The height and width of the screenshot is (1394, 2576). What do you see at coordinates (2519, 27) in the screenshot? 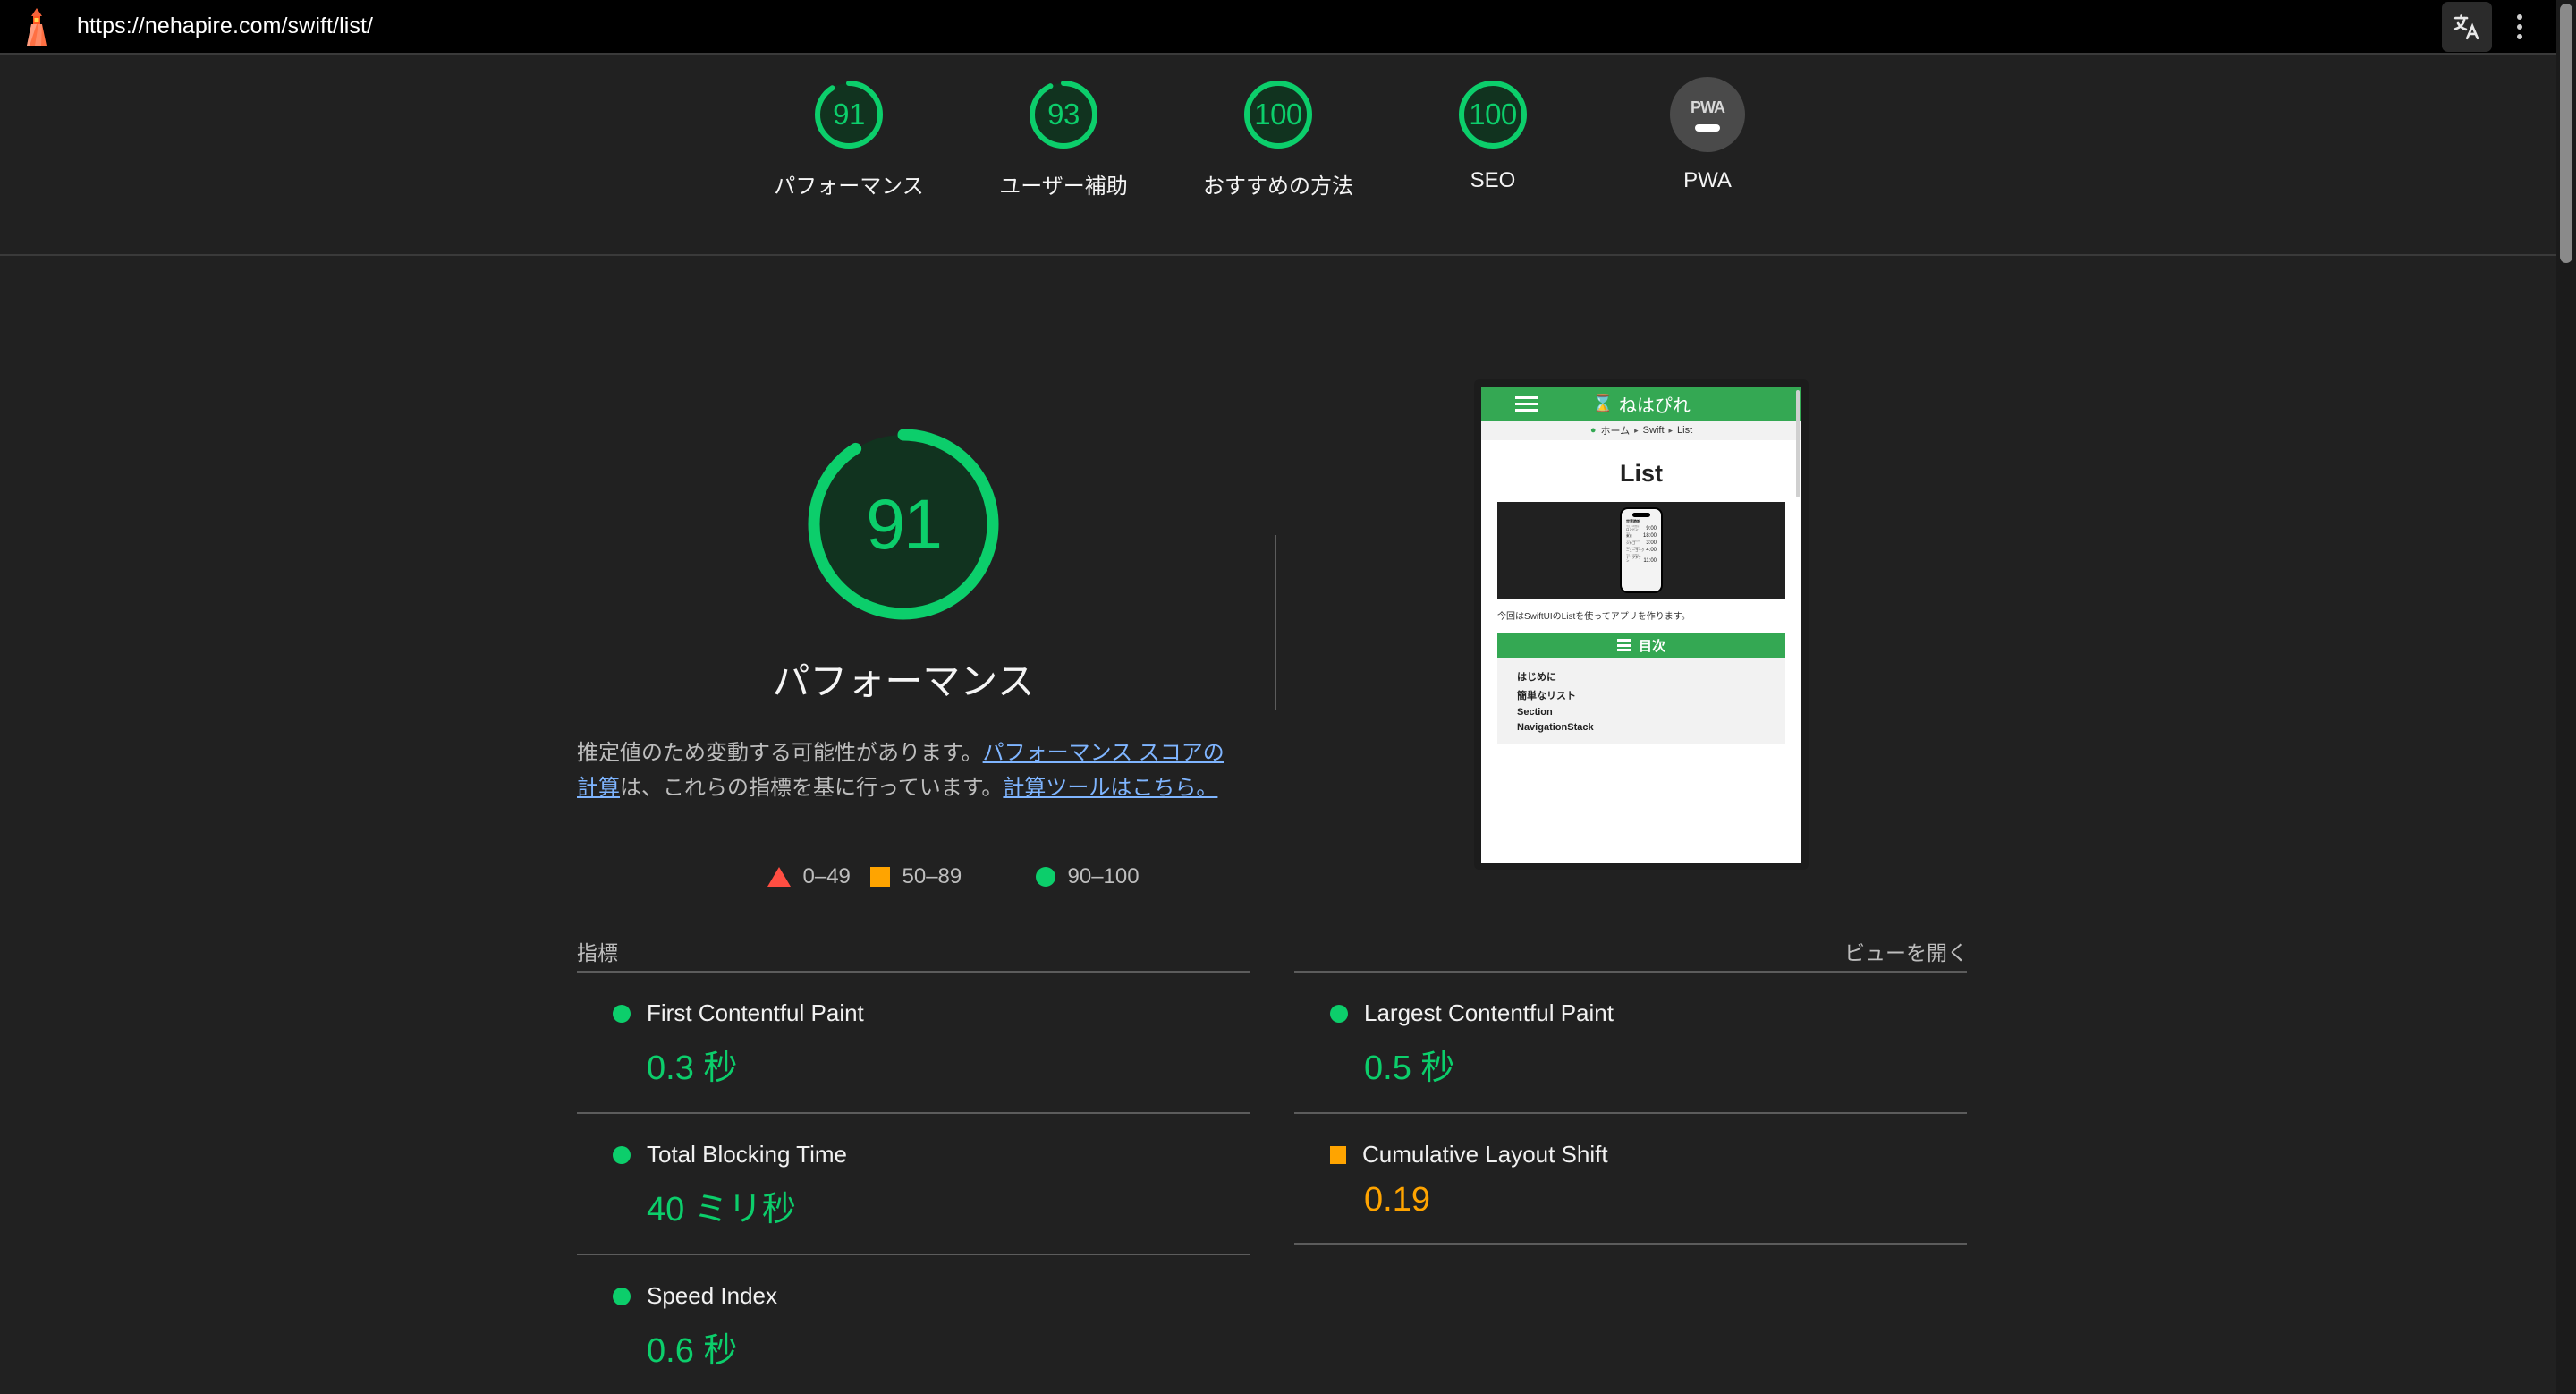
I see `kebab-menu-icon` at bounding box center [2519, 27].